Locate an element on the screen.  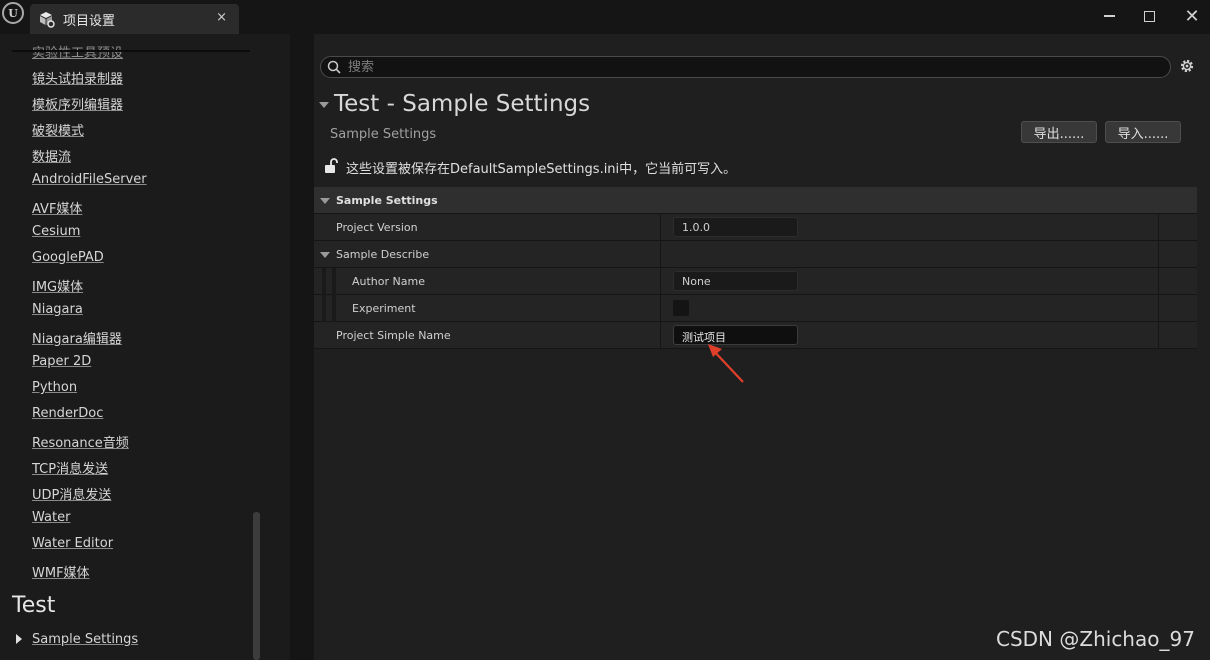
property-label: Author Name is located at coordinates (388, 281).